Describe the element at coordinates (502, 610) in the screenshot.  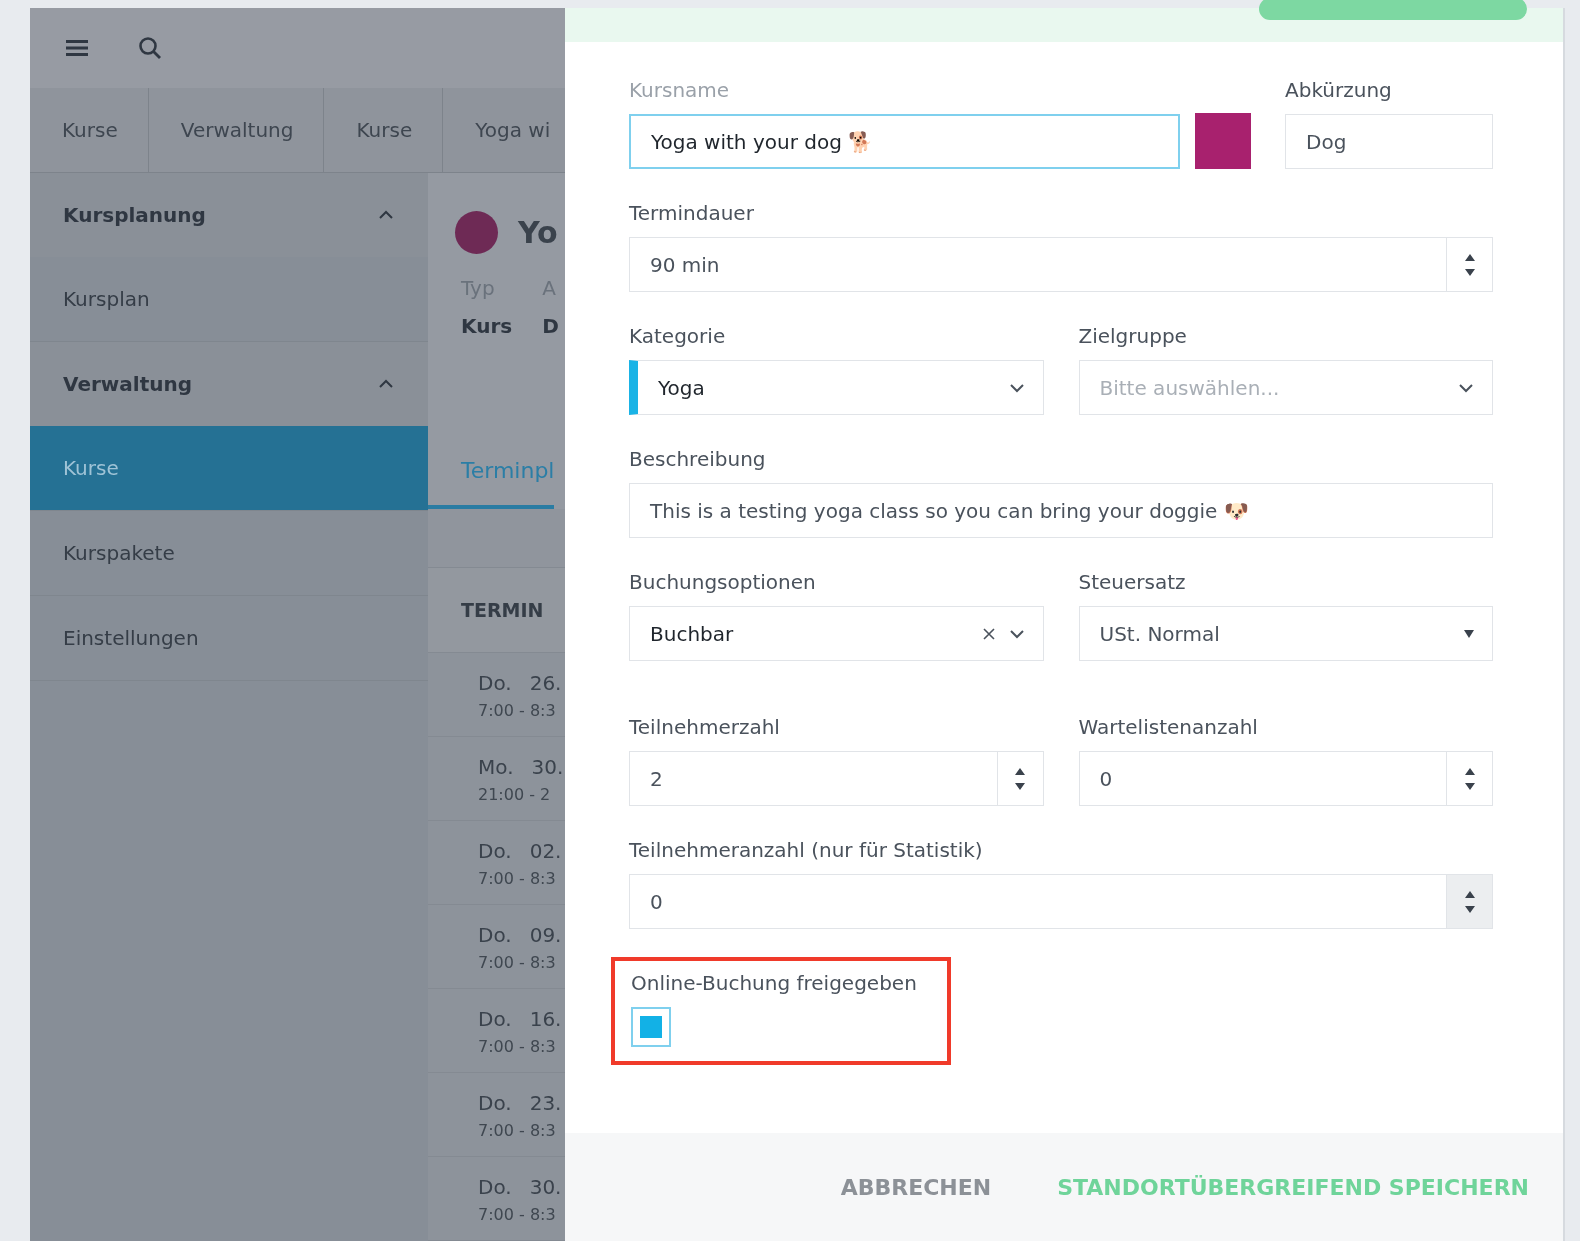
I see `column-header: TERMIN` at that location.